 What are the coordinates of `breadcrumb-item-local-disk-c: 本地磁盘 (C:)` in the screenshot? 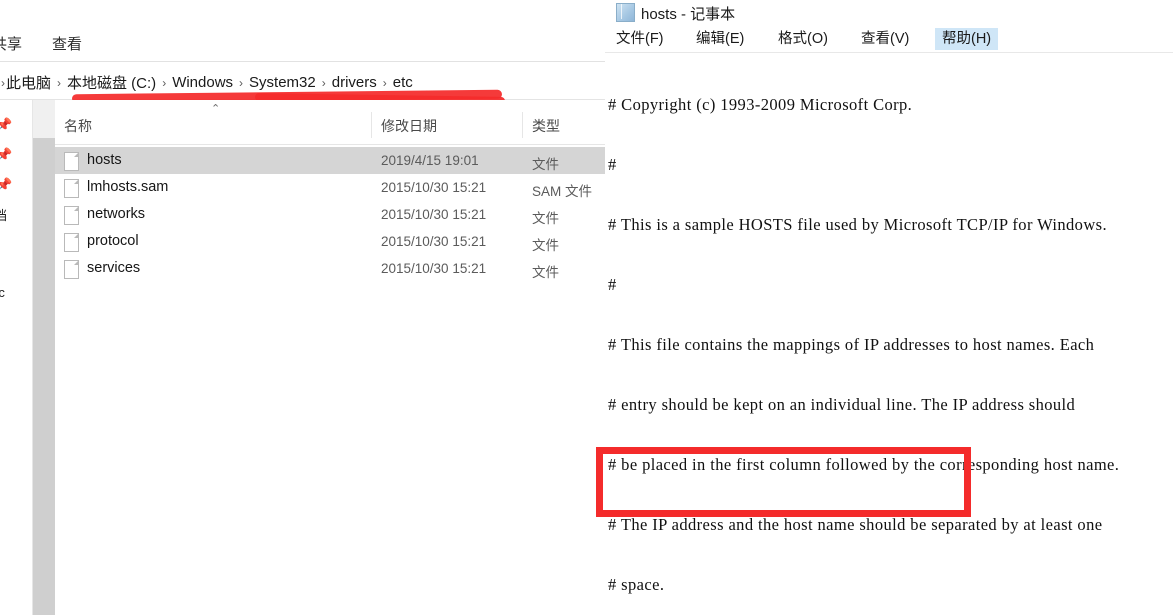 It's located at (111, 82).